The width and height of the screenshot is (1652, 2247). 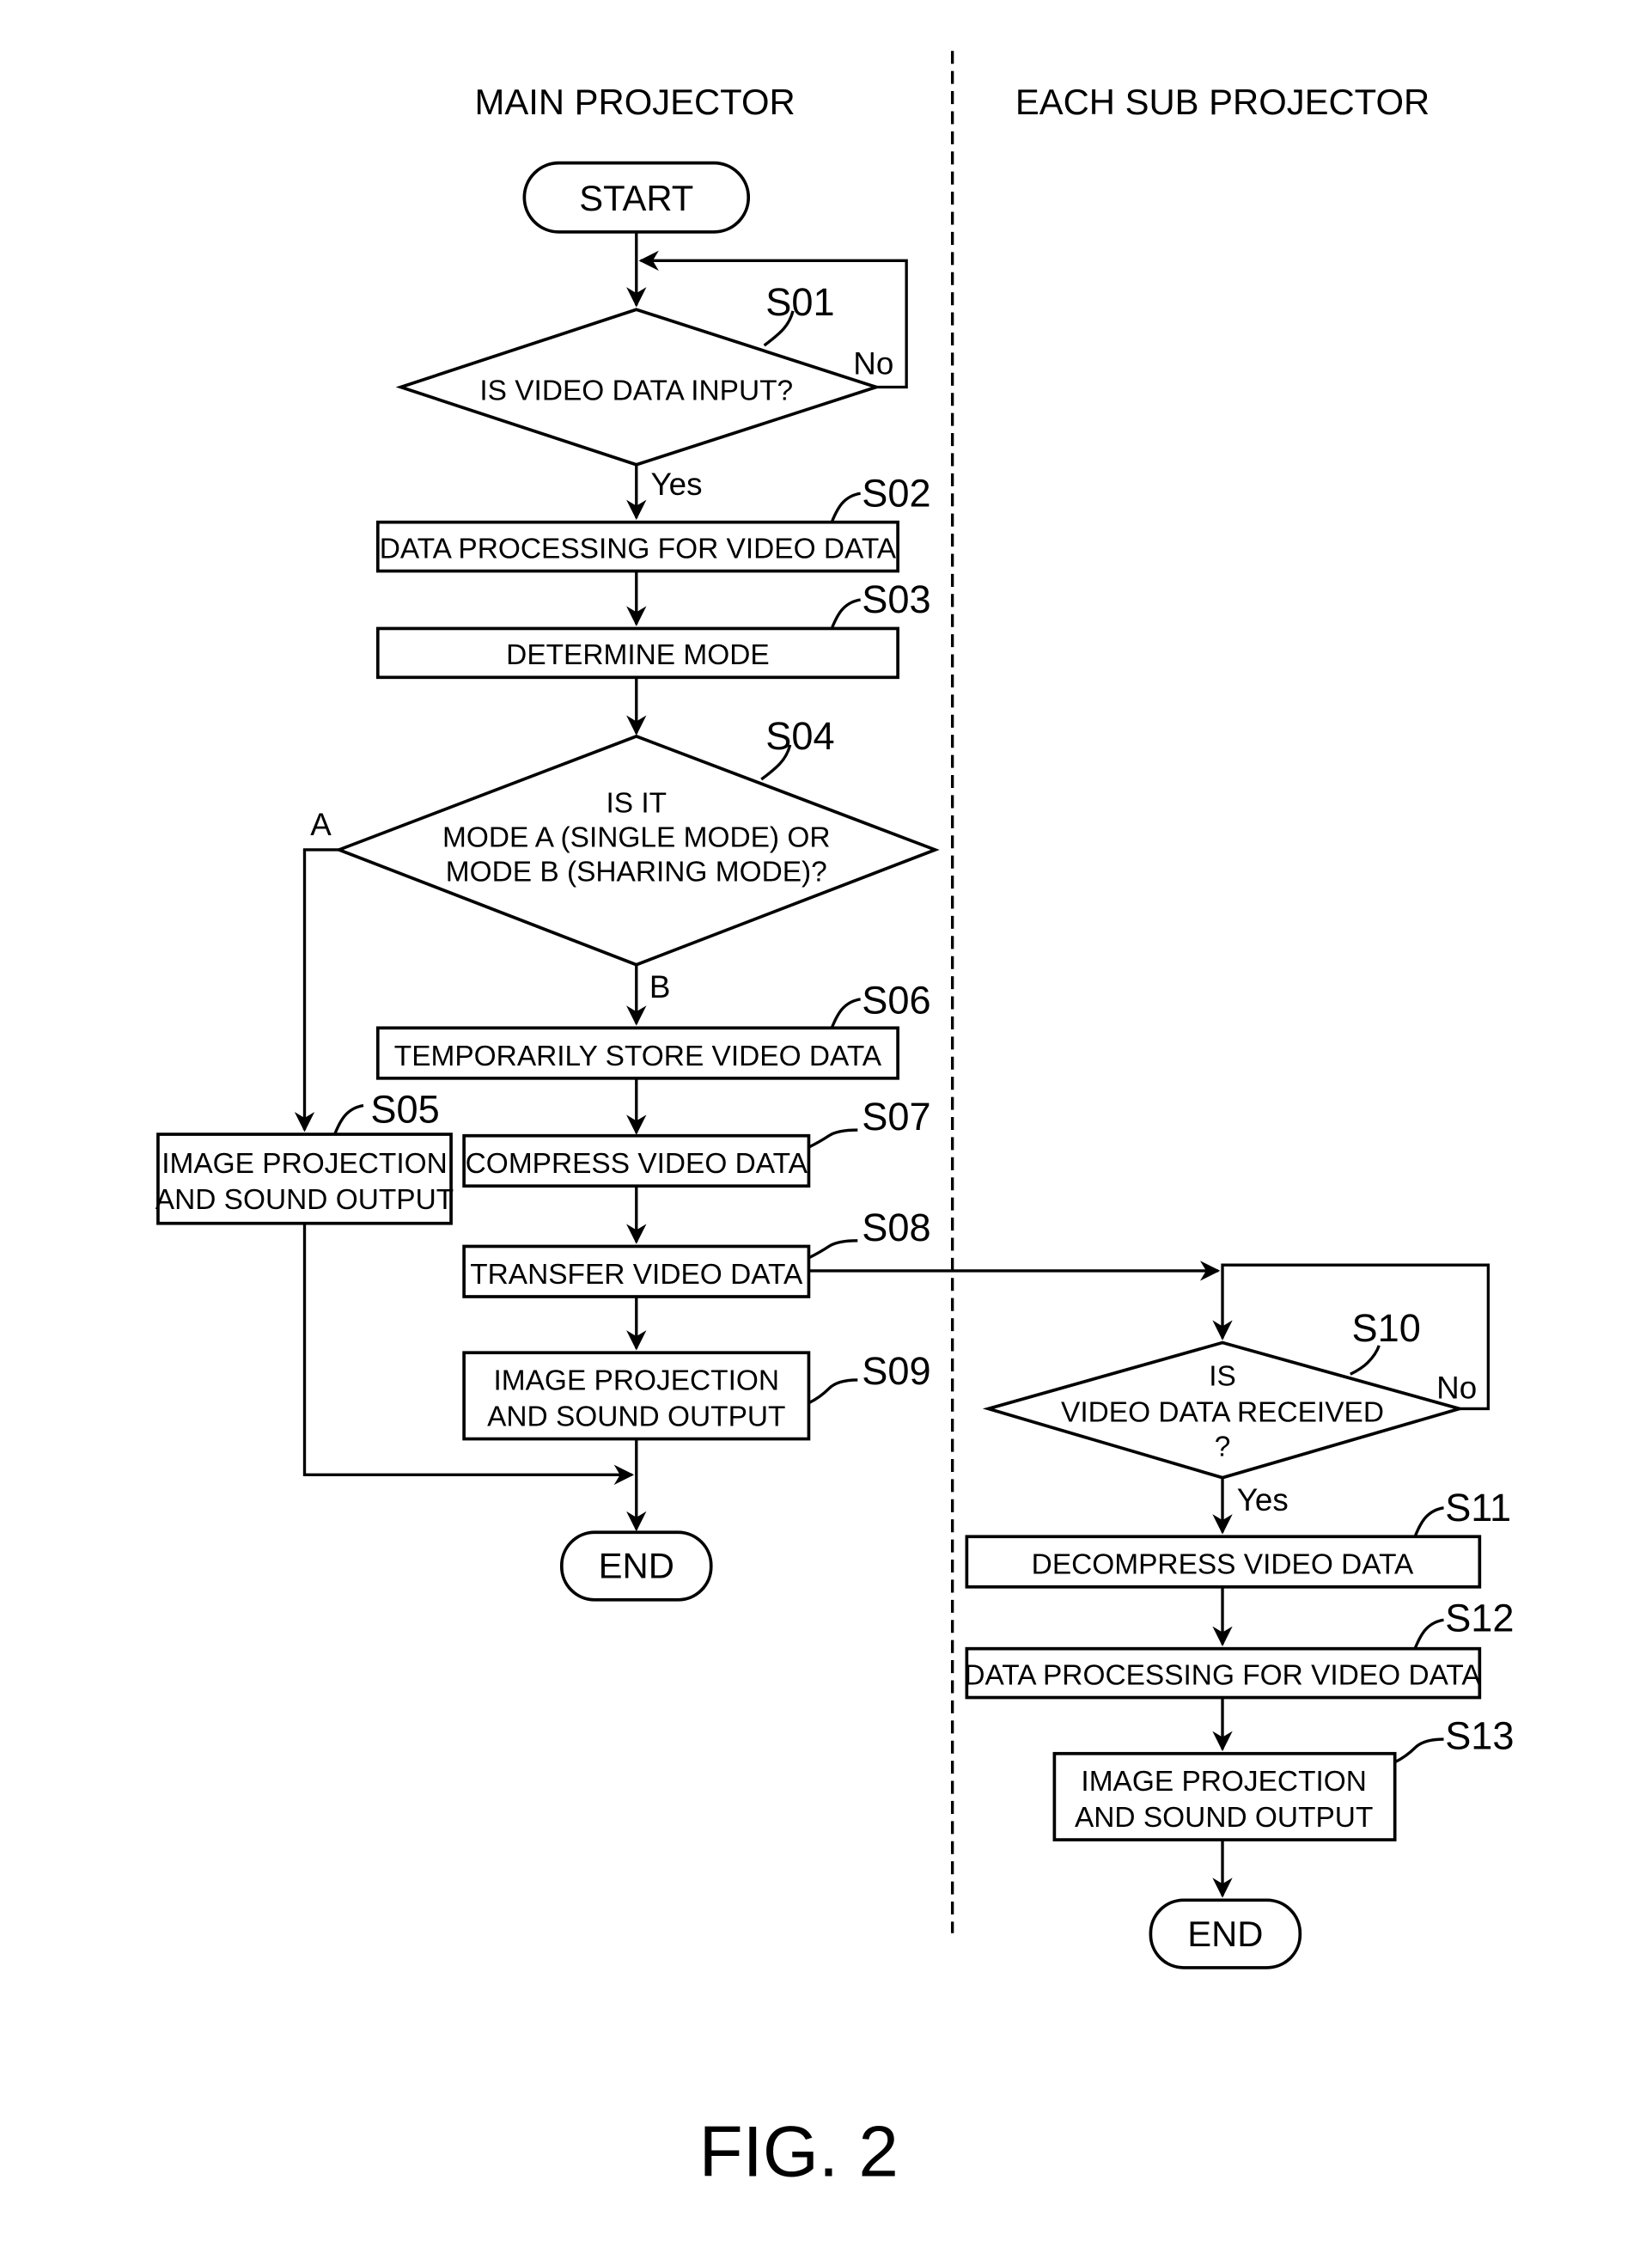 I want to click on step-s01-decision: IS VIDEO DATA INPUT?, so click(x=639, y=387).